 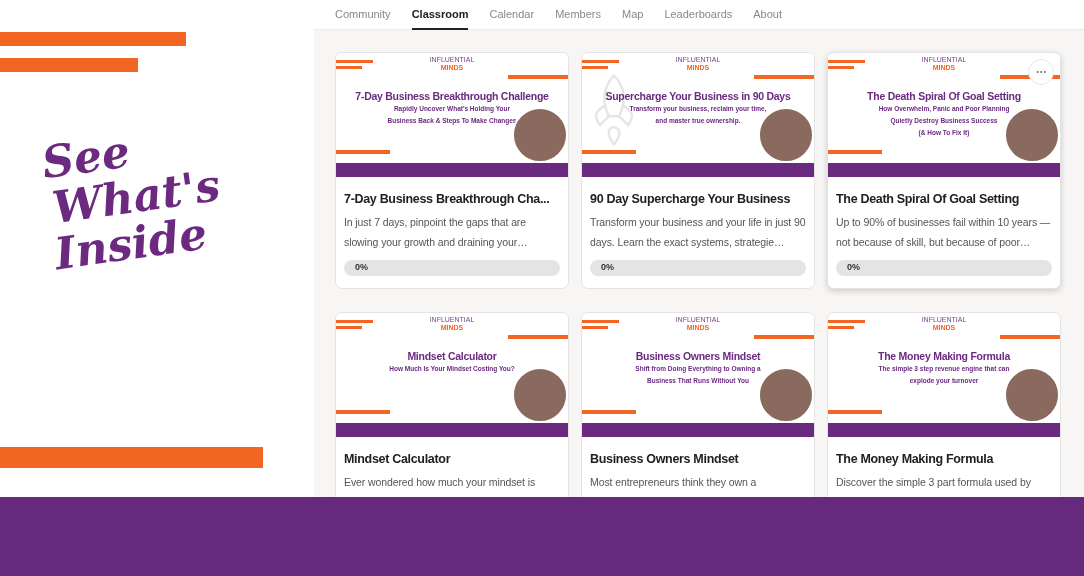 I want to click on course-title: The Death Spiral Of Goal Setting, so click(x=928, y=199).